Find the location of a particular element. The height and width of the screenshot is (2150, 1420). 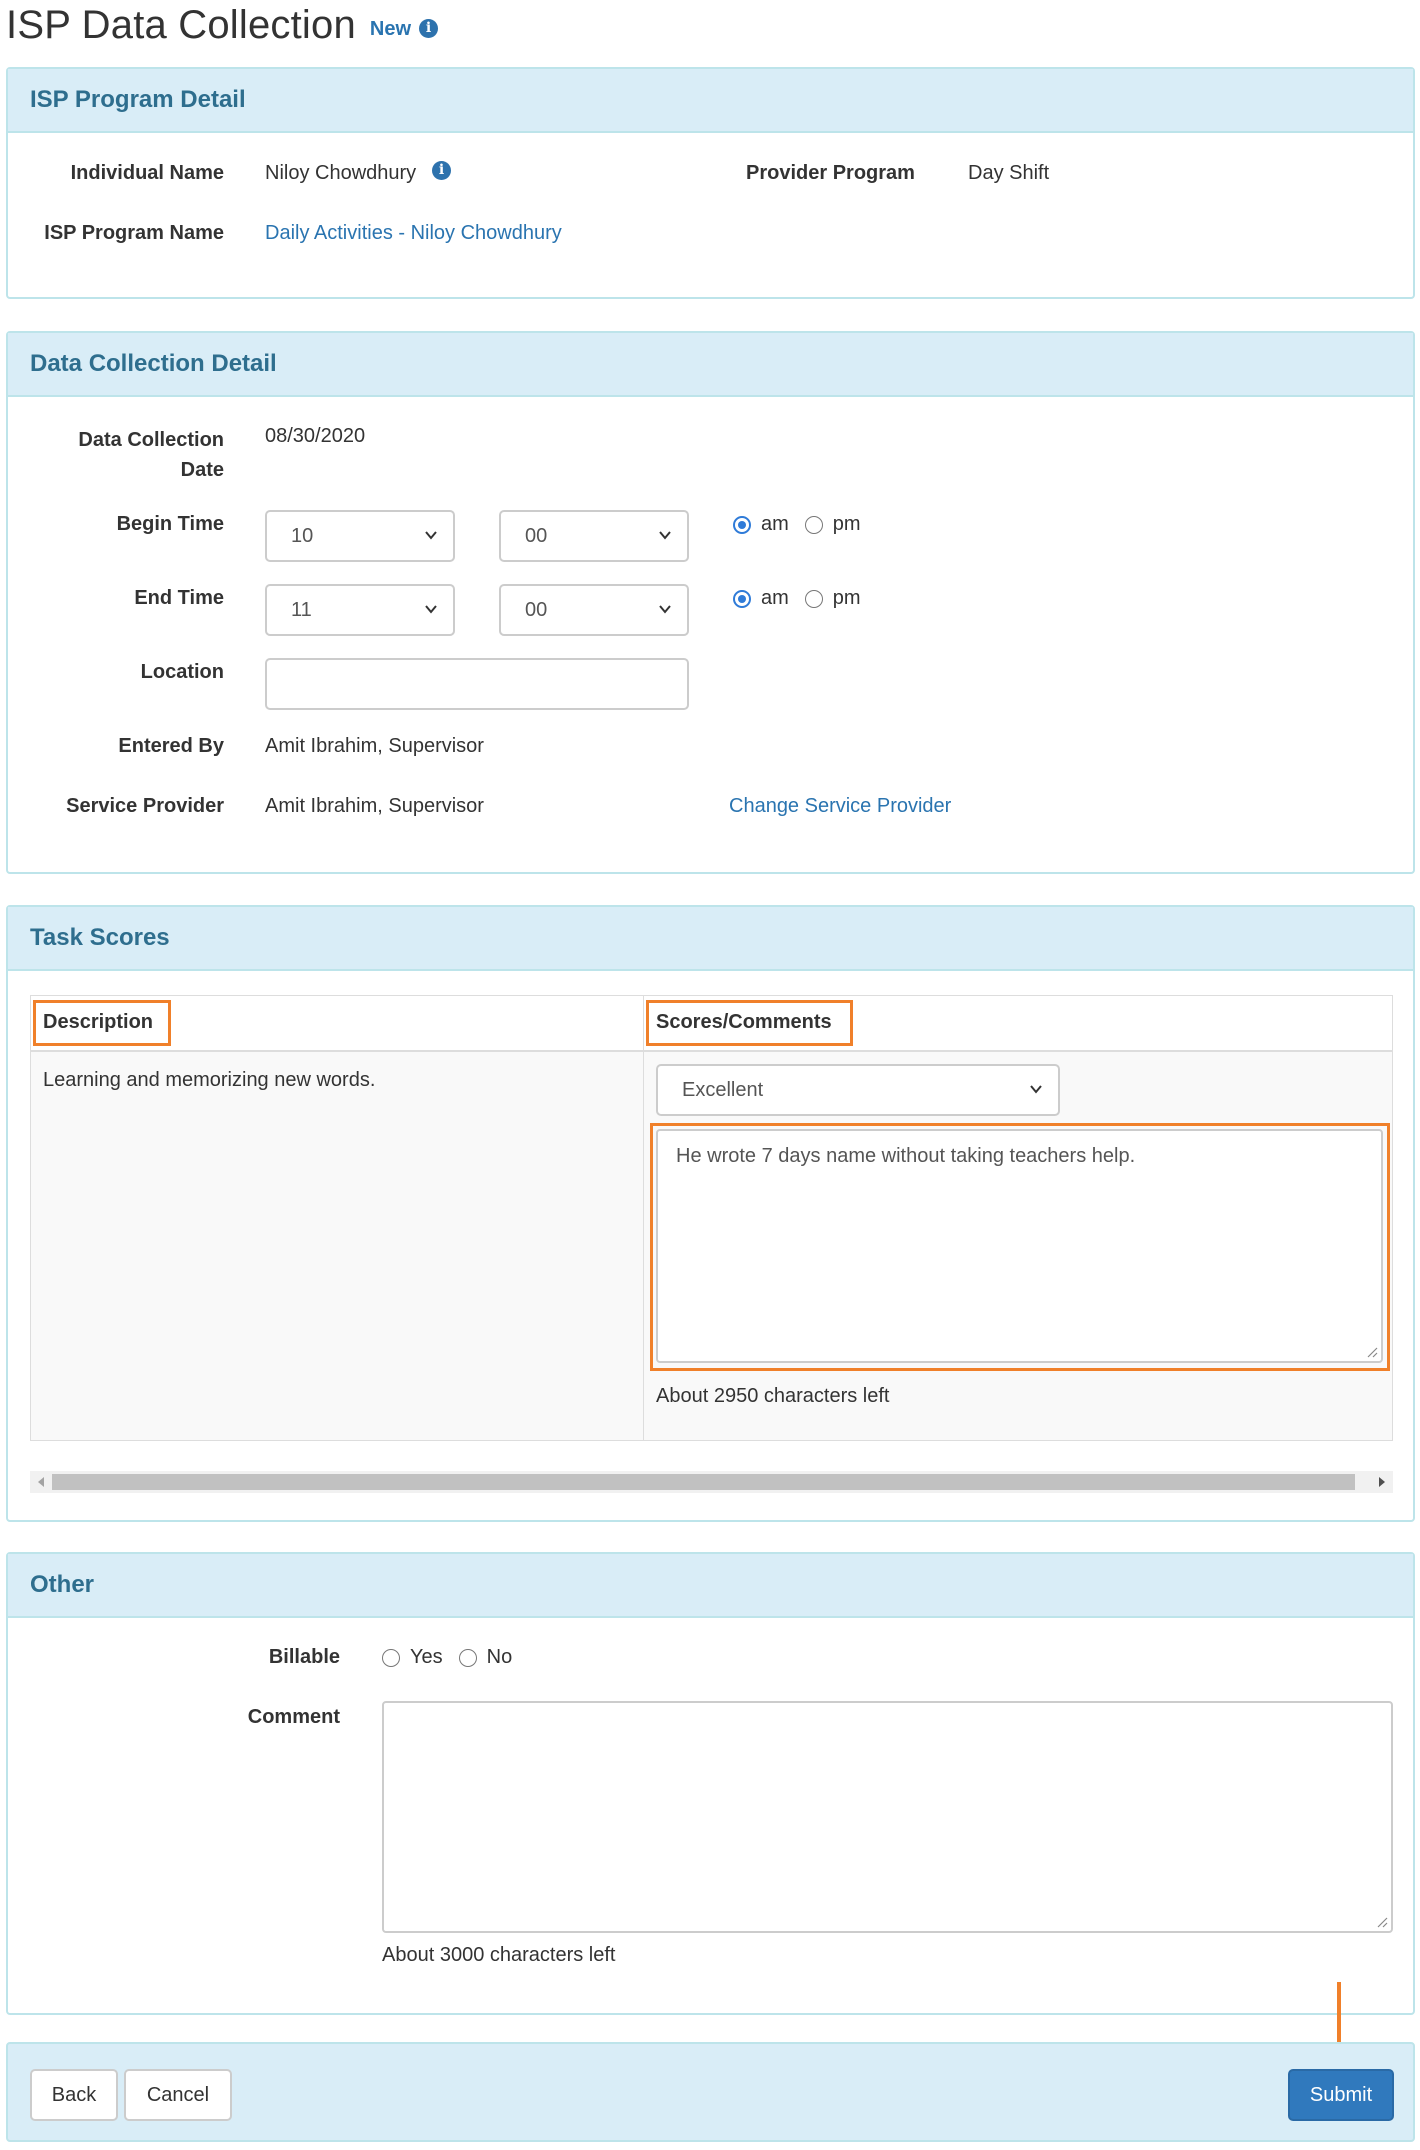

billable-yes-radio is located at coordinates (391, 1657).